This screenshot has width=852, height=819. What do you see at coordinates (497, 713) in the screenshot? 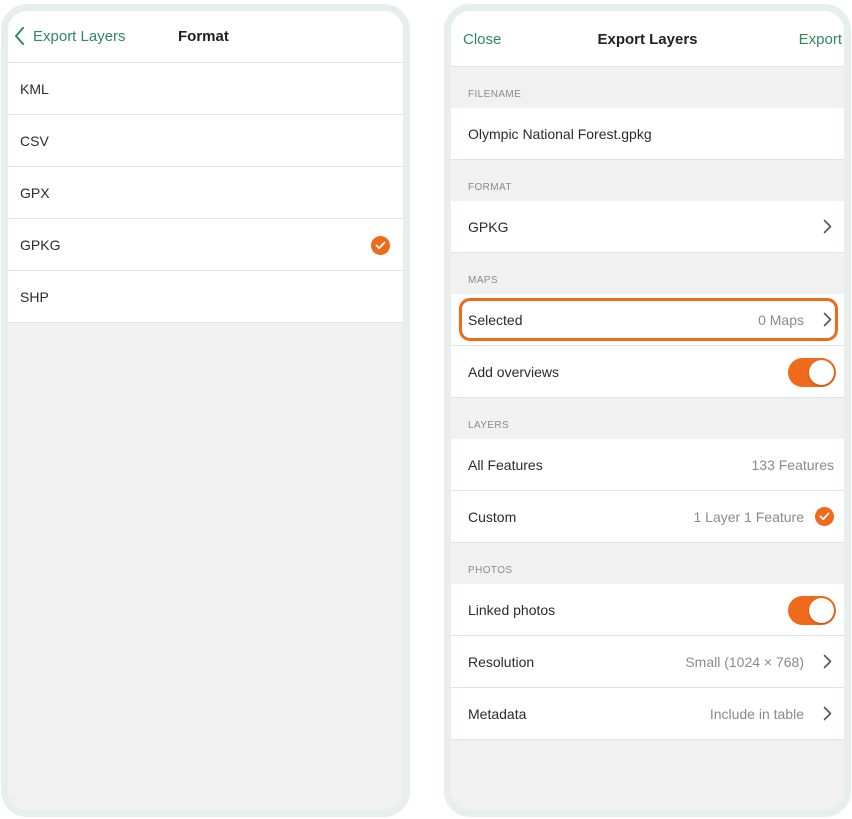
I see `metadata-label: Metadata` at bounding box center [497, 713].